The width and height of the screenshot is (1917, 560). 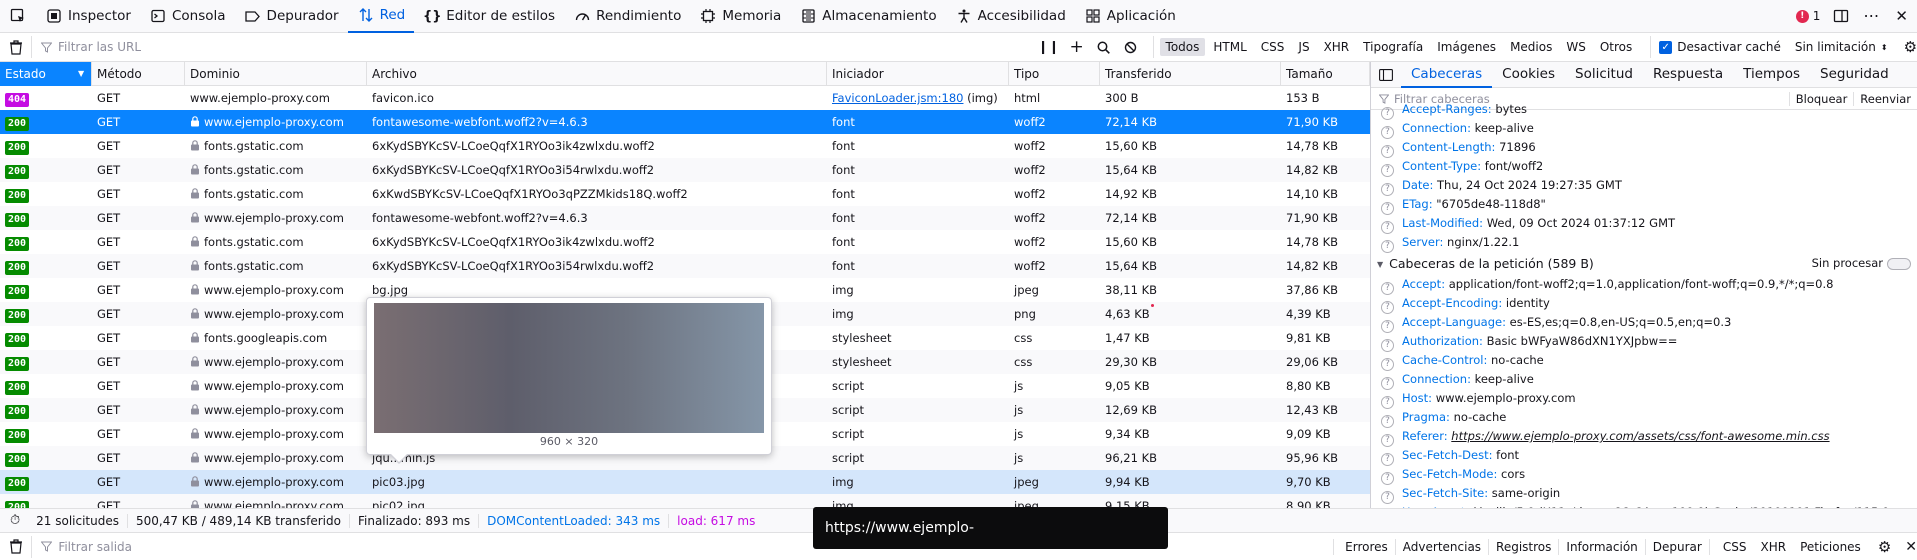 What do you see at coordinates (1054, 170) in the screenshot?
I see `cell-type: woff2` at bounding box center [1054, 170].